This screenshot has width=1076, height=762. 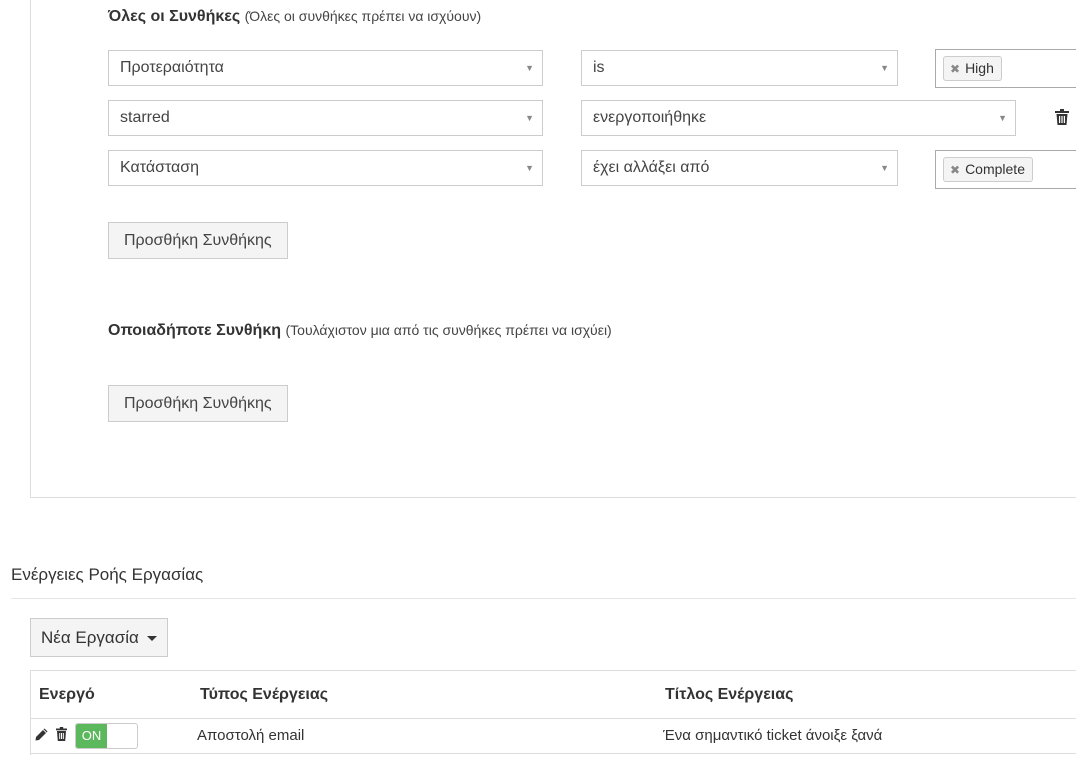 What do you see at coordinates (1005, 68) in the screenshot?
I see `condition-1-value-input: ✖ High` at bounding box center [1005, 68].